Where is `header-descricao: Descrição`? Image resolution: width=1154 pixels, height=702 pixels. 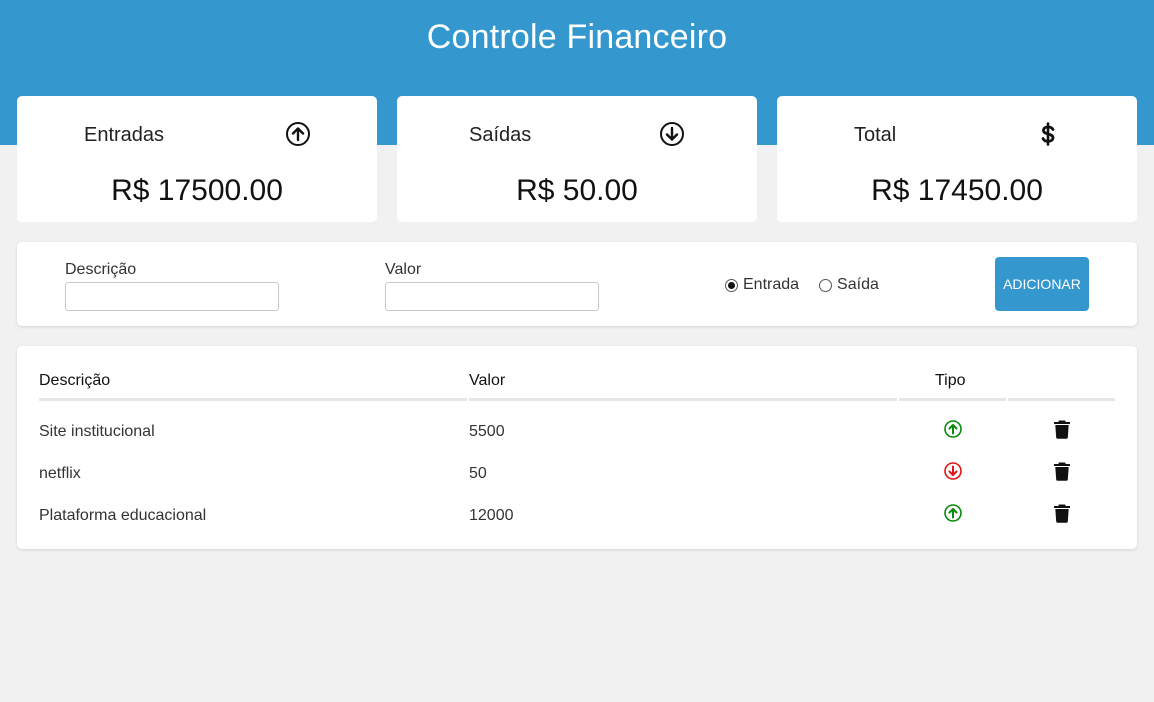
header-descricao: Descrição is located at coordinates (75, 380).